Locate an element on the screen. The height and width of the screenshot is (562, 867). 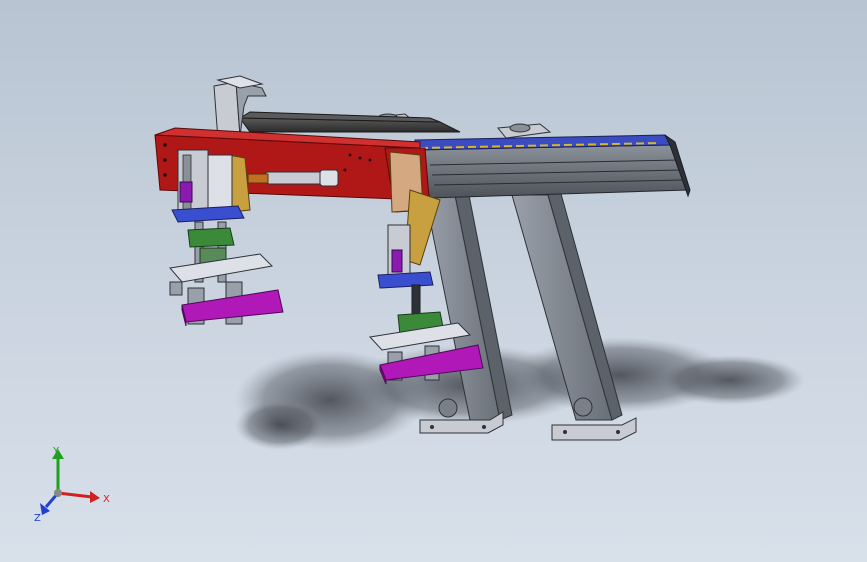
origin-icon is located at coordinates (58, 493).